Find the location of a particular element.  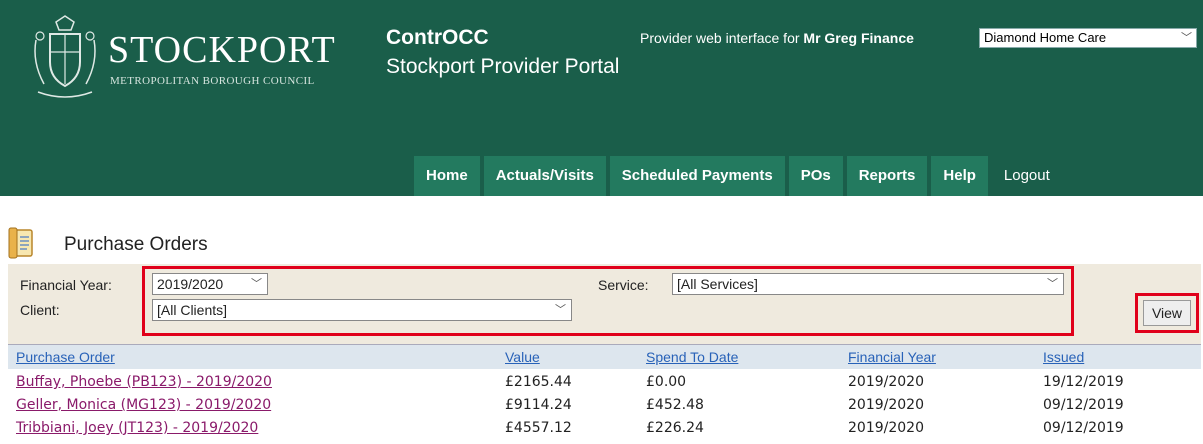

view-button: View is located at coordinates (1167, 313).